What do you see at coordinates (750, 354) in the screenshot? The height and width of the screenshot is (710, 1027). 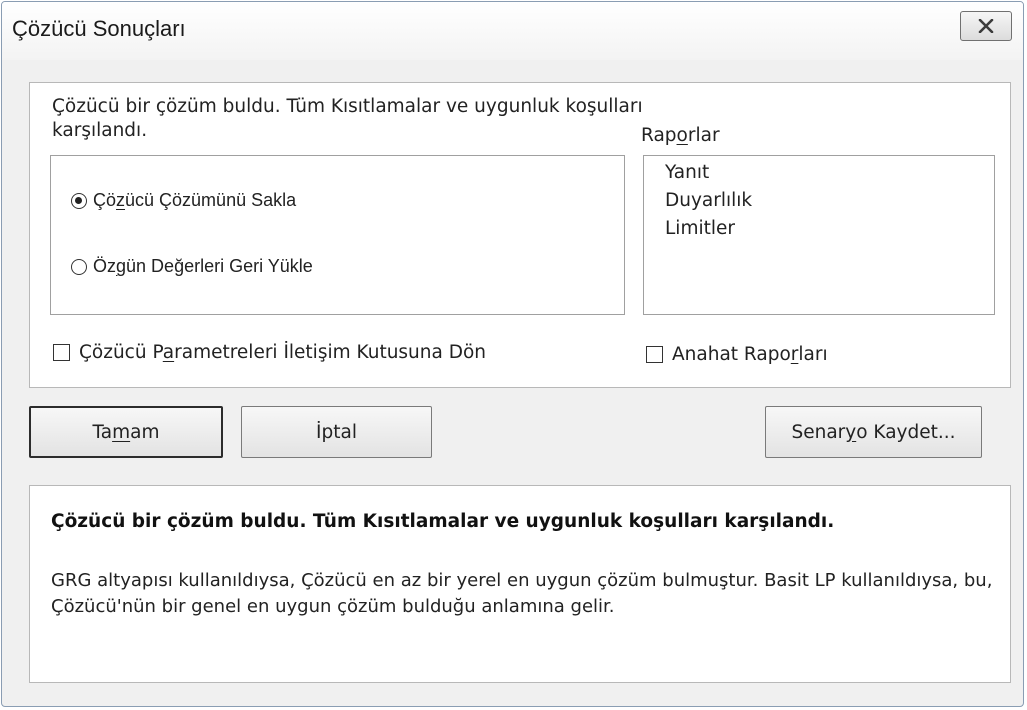 I see `outline-reports-label: Anahat Raporları` at bounding box center [750, 354].